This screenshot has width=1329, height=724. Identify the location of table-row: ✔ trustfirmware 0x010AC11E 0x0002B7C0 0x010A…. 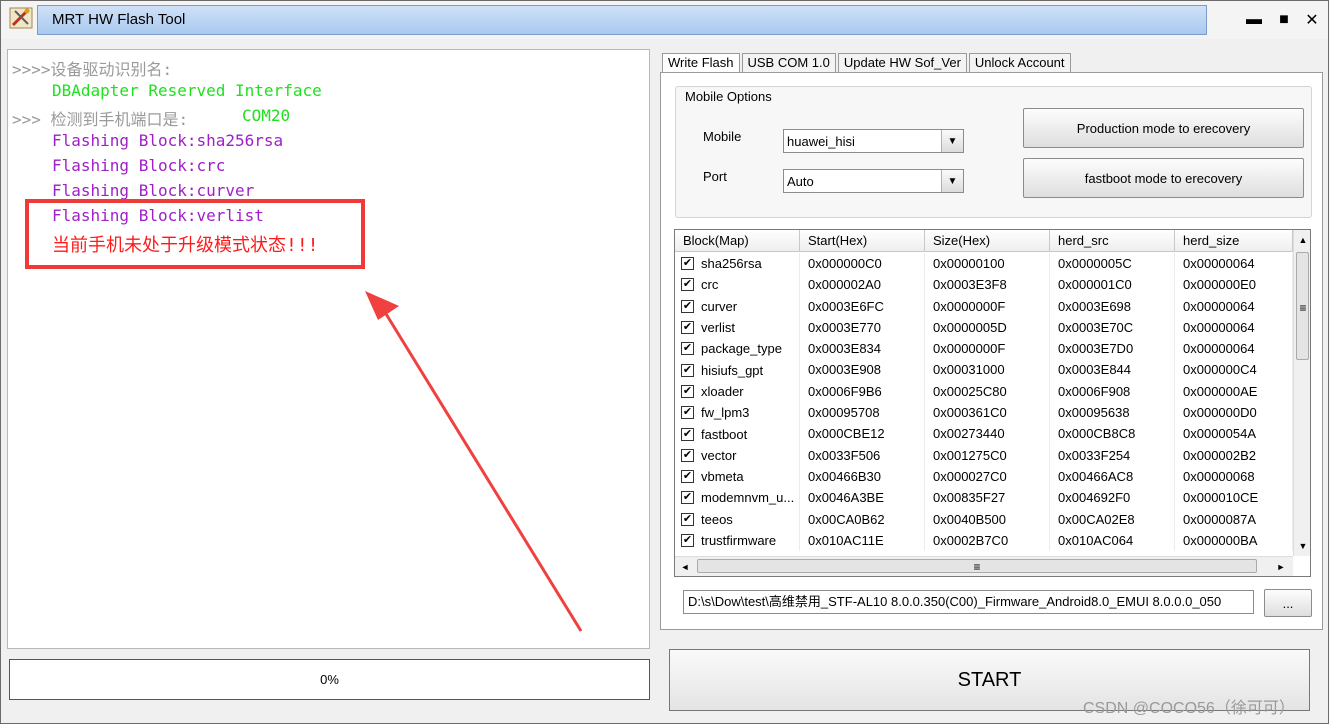
(984, 540).